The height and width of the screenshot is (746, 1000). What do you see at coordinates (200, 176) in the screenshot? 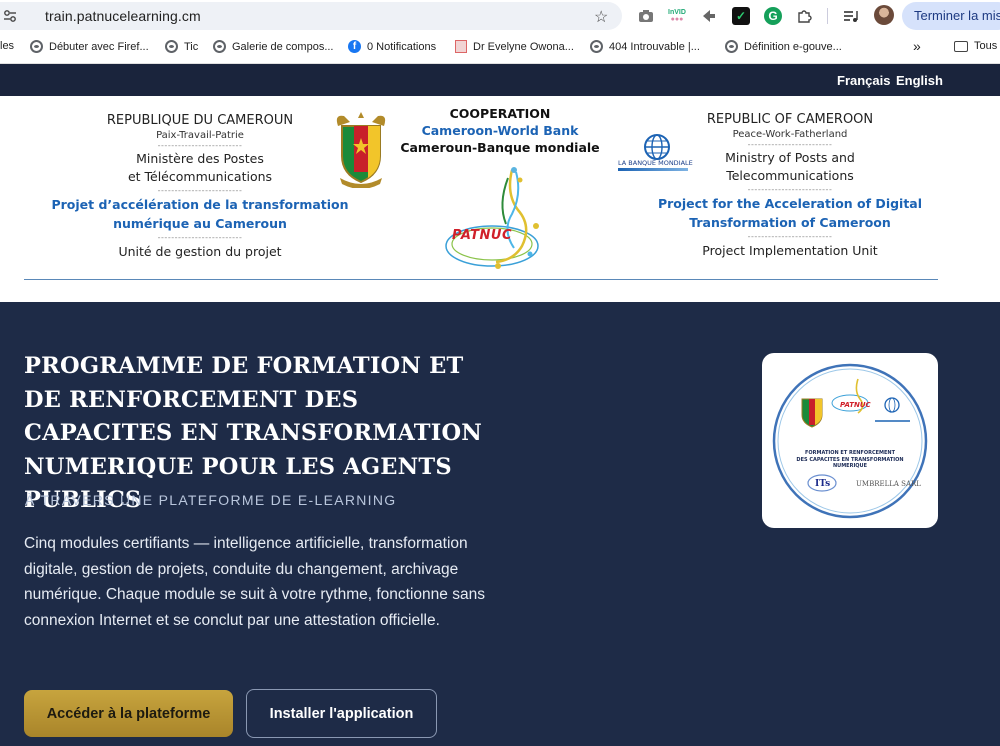
I see `ministry-line: et Télécommunications` at bounding box center [200, 176].